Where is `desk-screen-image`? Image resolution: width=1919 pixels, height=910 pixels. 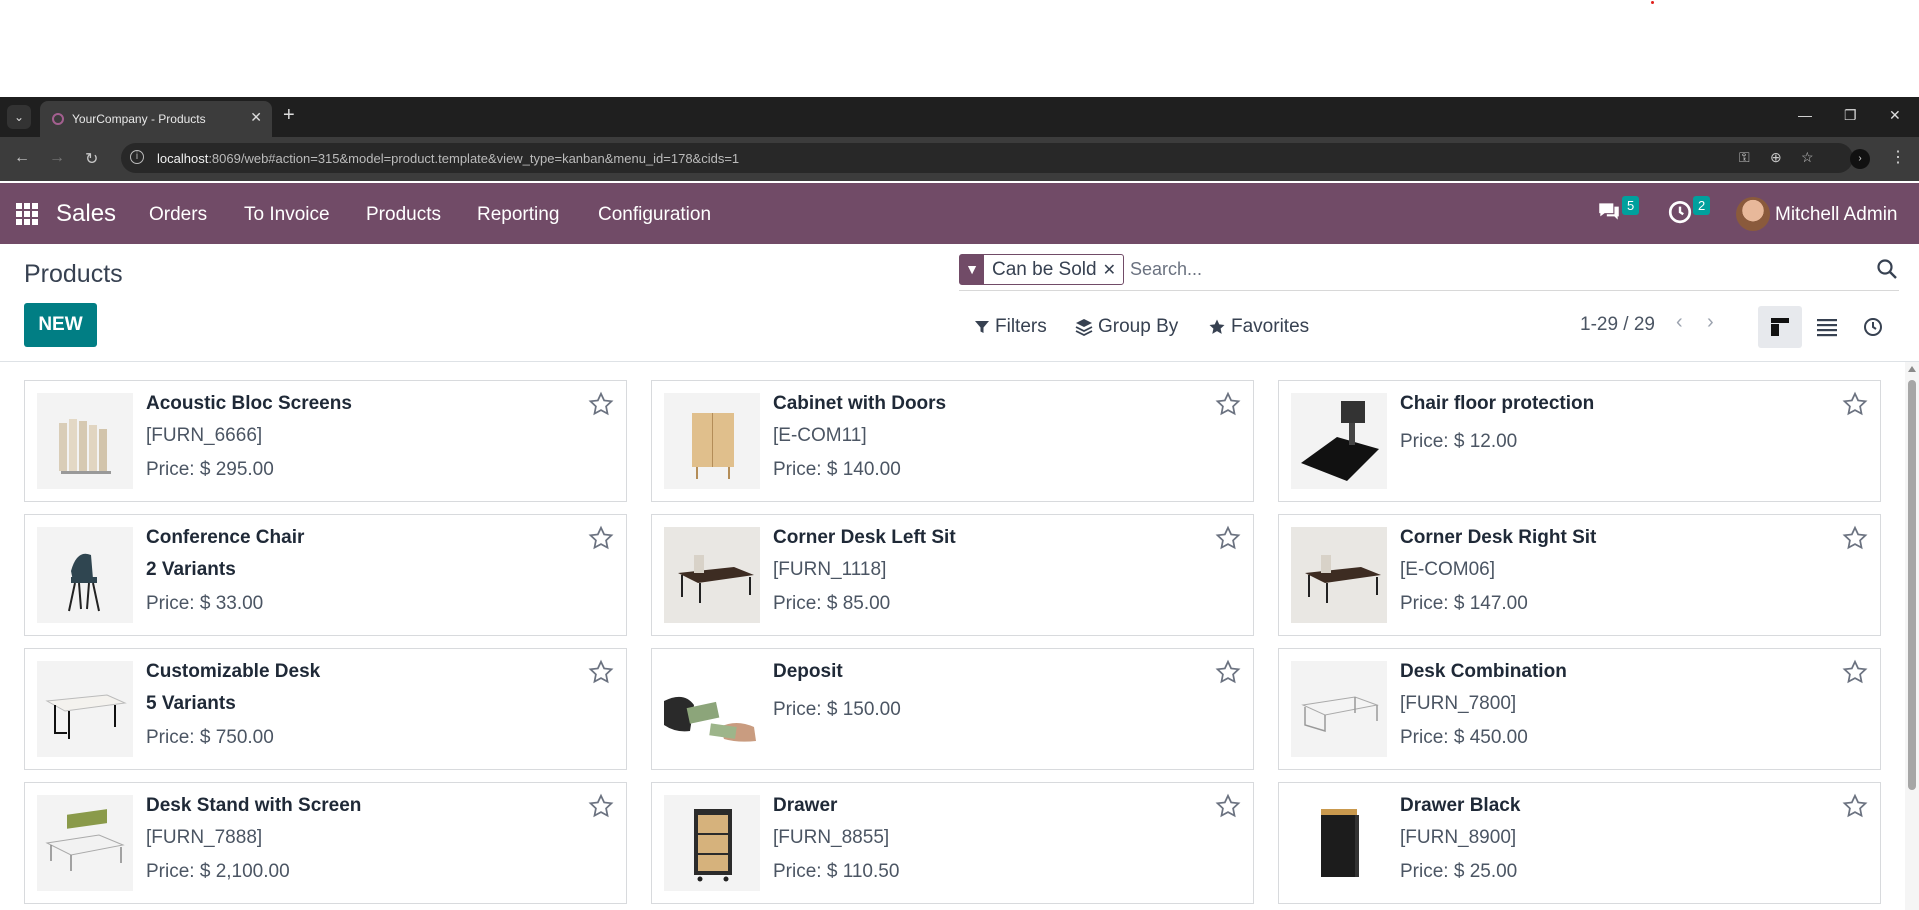
desk-screen-image is located at coordinates (85, 843).